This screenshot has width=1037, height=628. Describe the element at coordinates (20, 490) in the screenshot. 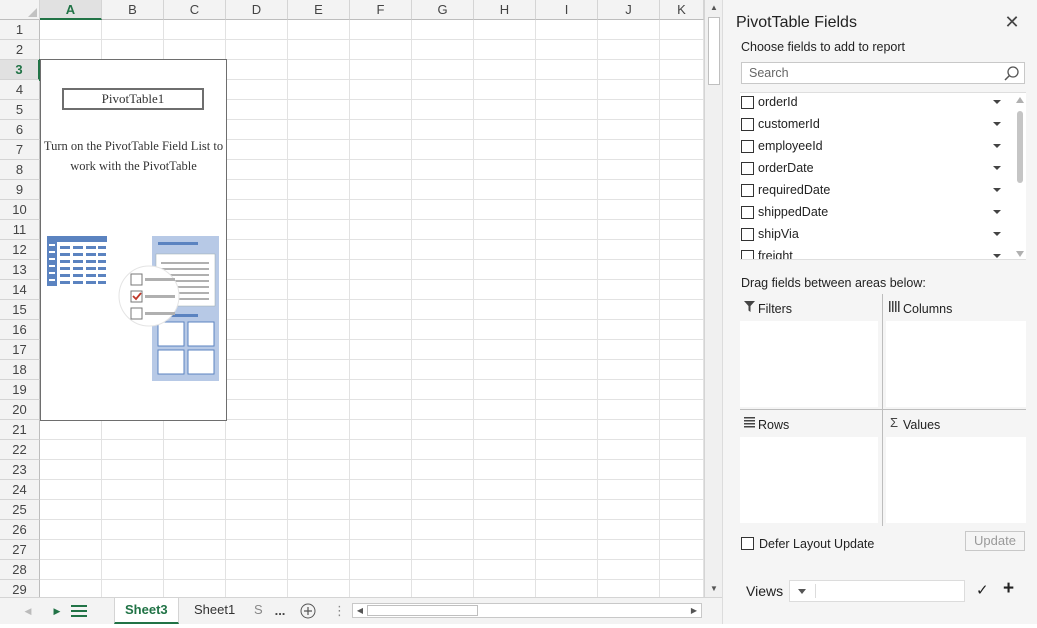

I see `row-header-24: 24` at that location.